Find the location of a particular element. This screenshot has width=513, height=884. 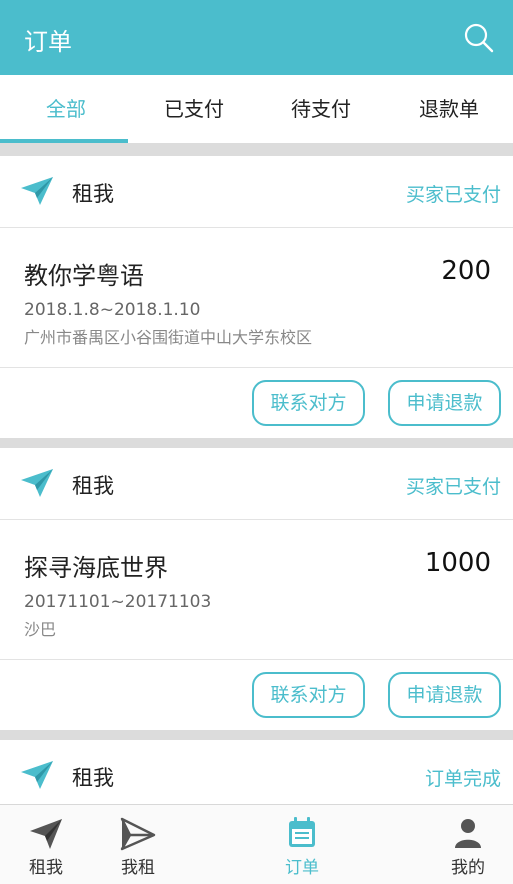

person-icon is located at coordinates (468, 833).